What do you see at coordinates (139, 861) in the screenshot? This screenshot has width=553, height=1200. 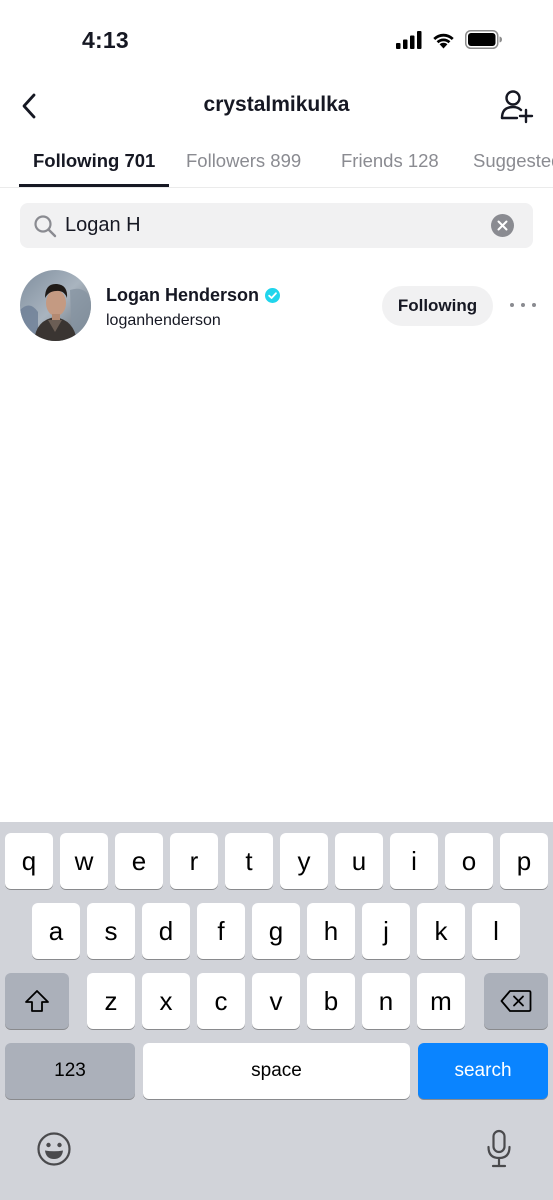 I see `key-e: e` at bounding box center [139, 861].